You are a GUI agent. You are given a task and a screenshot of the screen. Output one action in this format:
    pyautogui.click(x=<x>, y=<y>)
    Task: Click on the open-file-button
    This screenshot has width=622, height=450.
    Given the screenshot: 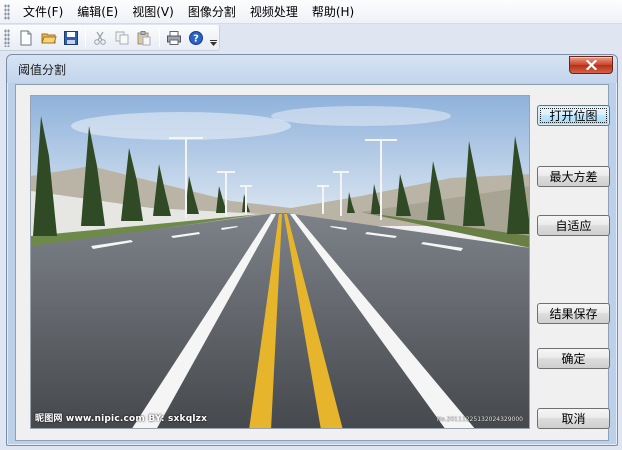 What is the action you would take?
    pyautogui.click(x=48, y=38)
    